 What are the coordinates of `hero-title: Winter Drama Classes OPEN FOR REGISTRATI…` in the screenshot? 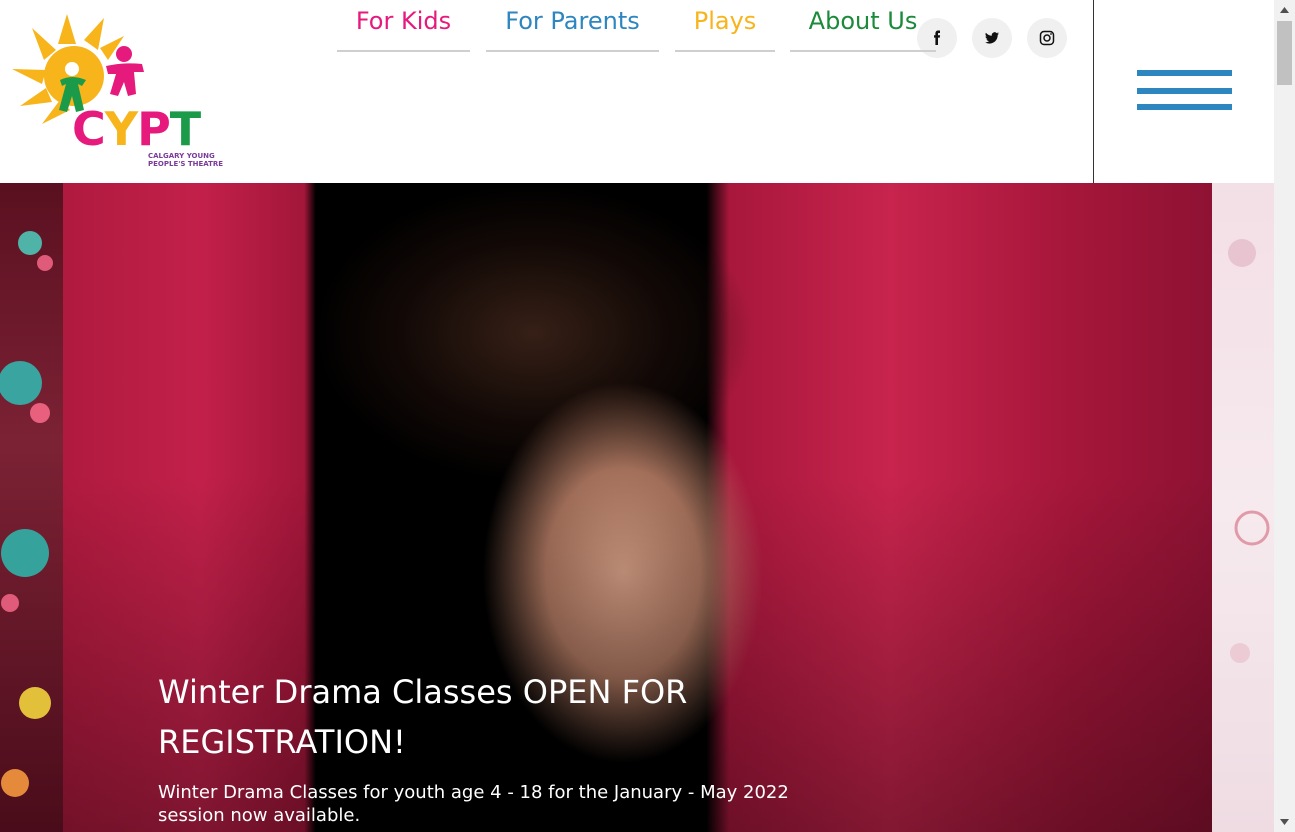 It's located at (423, 717).